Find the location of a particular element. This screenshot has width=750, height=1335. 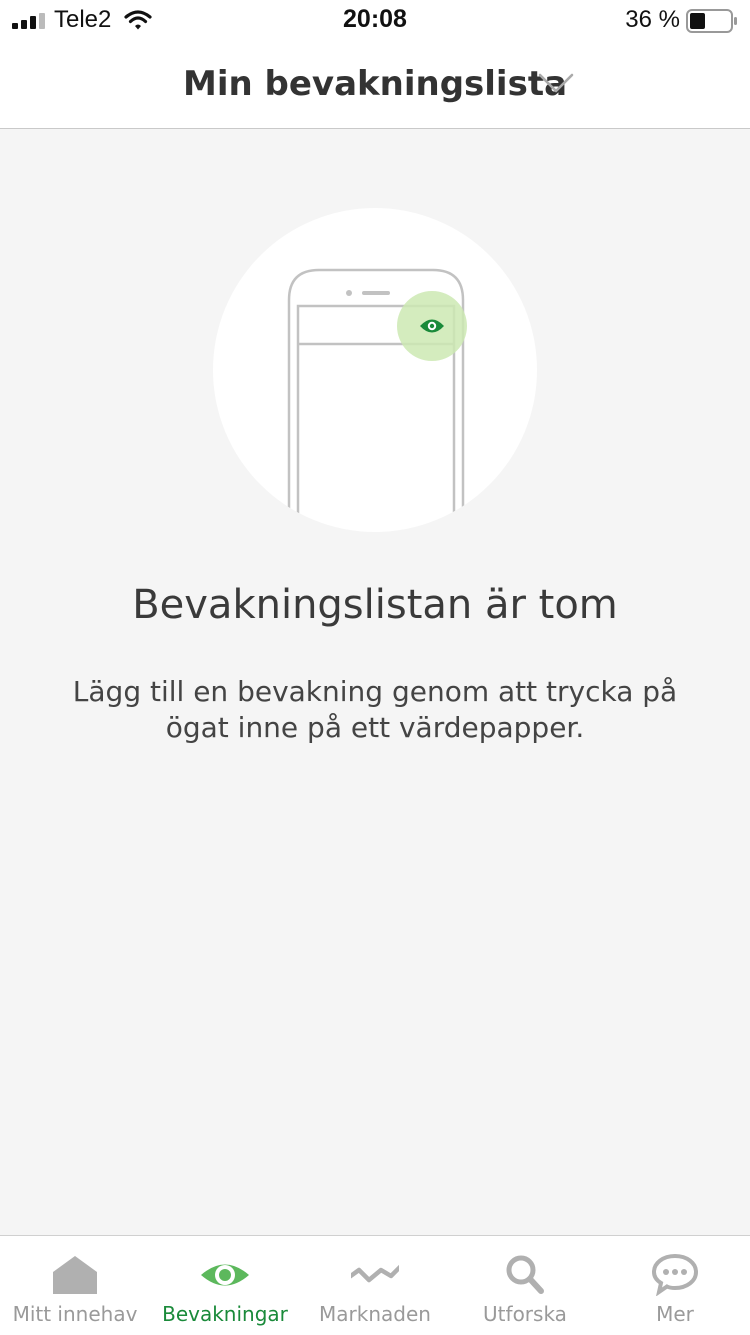

chevron-down-icon is located at coordinates (556, 83).